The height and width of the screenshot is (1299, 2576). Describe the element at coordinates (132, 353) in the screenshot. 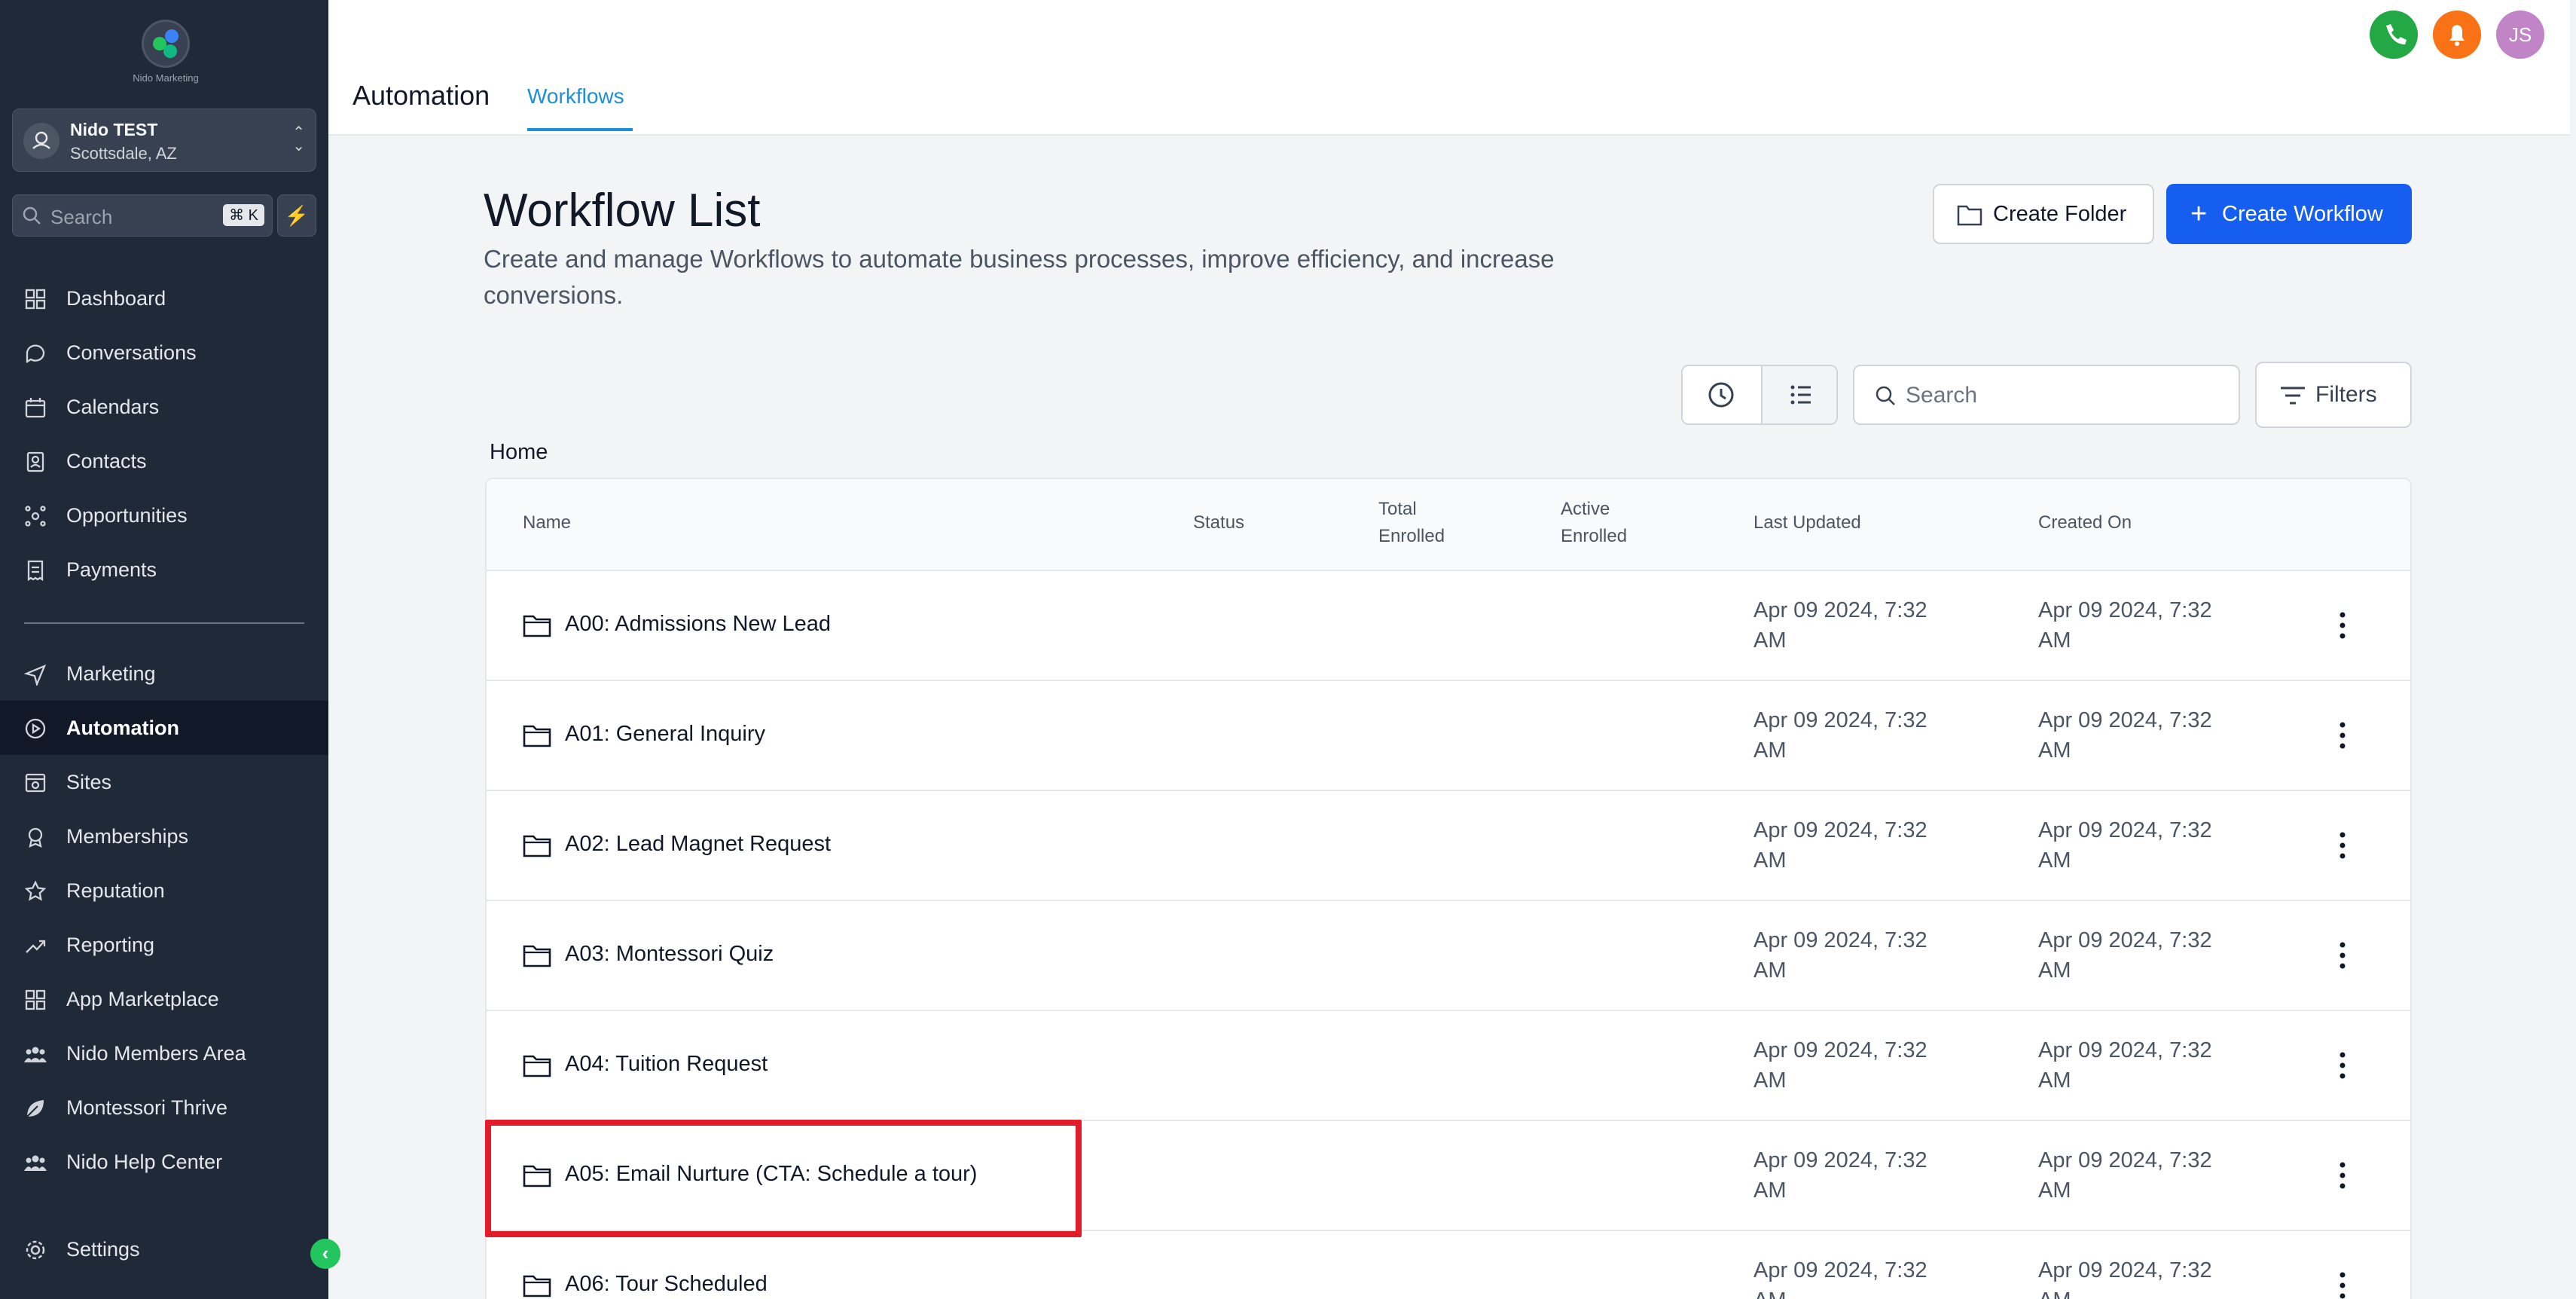

I see `sidebar-item-label: Conversations` at that location.